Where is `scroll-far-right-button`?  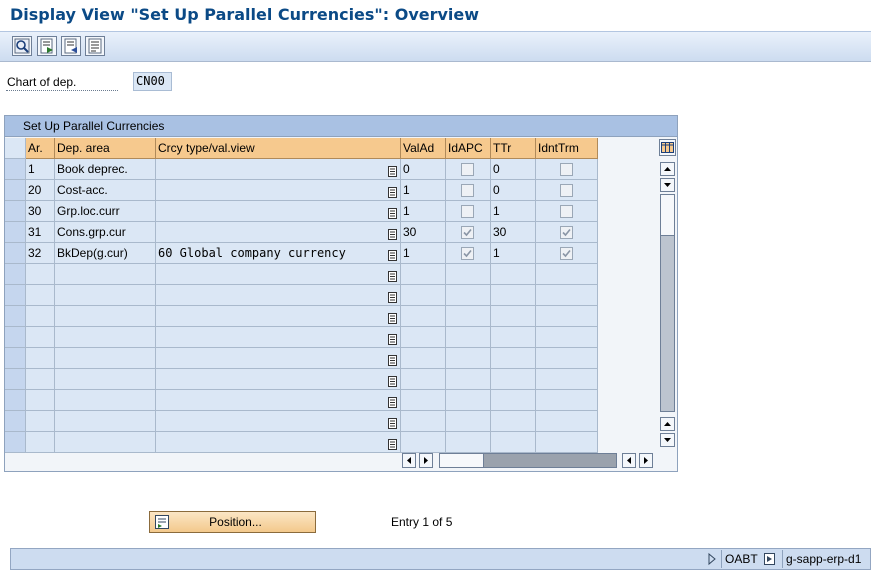
scroll-far-right-button is located at coordinates (646, 460).